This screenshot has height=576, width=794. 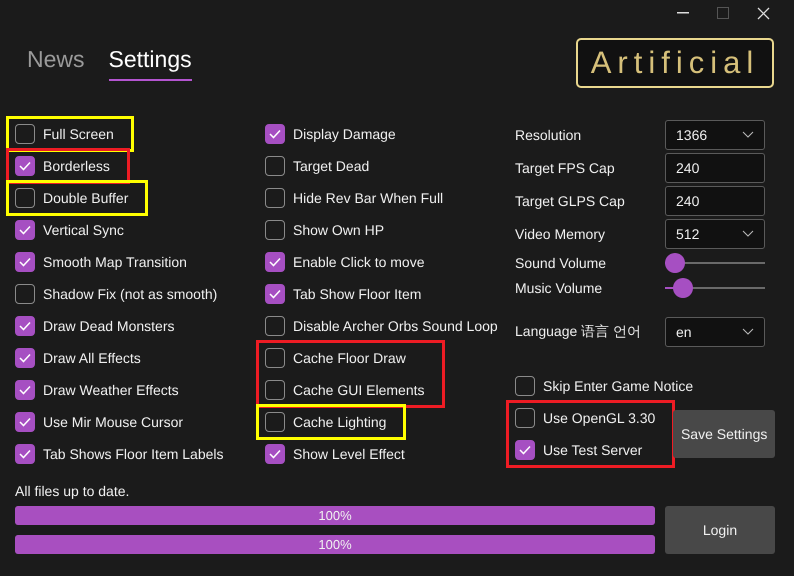 I want to click on option-label: Disable Archer Orbs Sound Loop, so click(x=395, y=326).